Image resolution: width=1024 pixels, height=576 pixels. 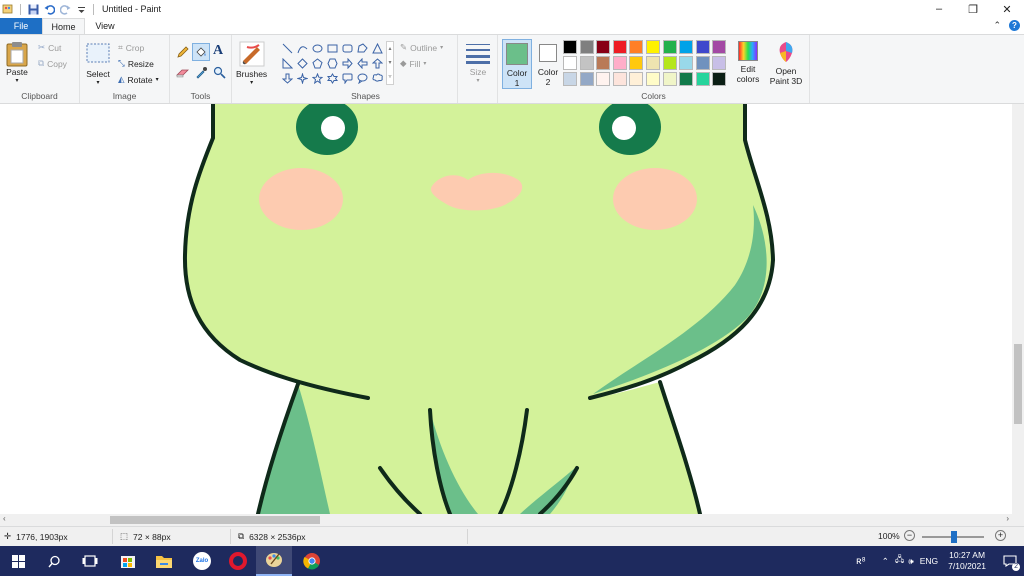 What do you see at coordinates (1018, 384) in the screenshot?
I see `vertical-scroll-thumb` at bounding box center [1018, 384].